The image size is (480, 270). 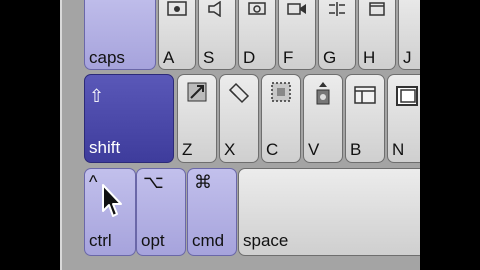 I want to click on music-video-icon, so click(x=177, y=11).